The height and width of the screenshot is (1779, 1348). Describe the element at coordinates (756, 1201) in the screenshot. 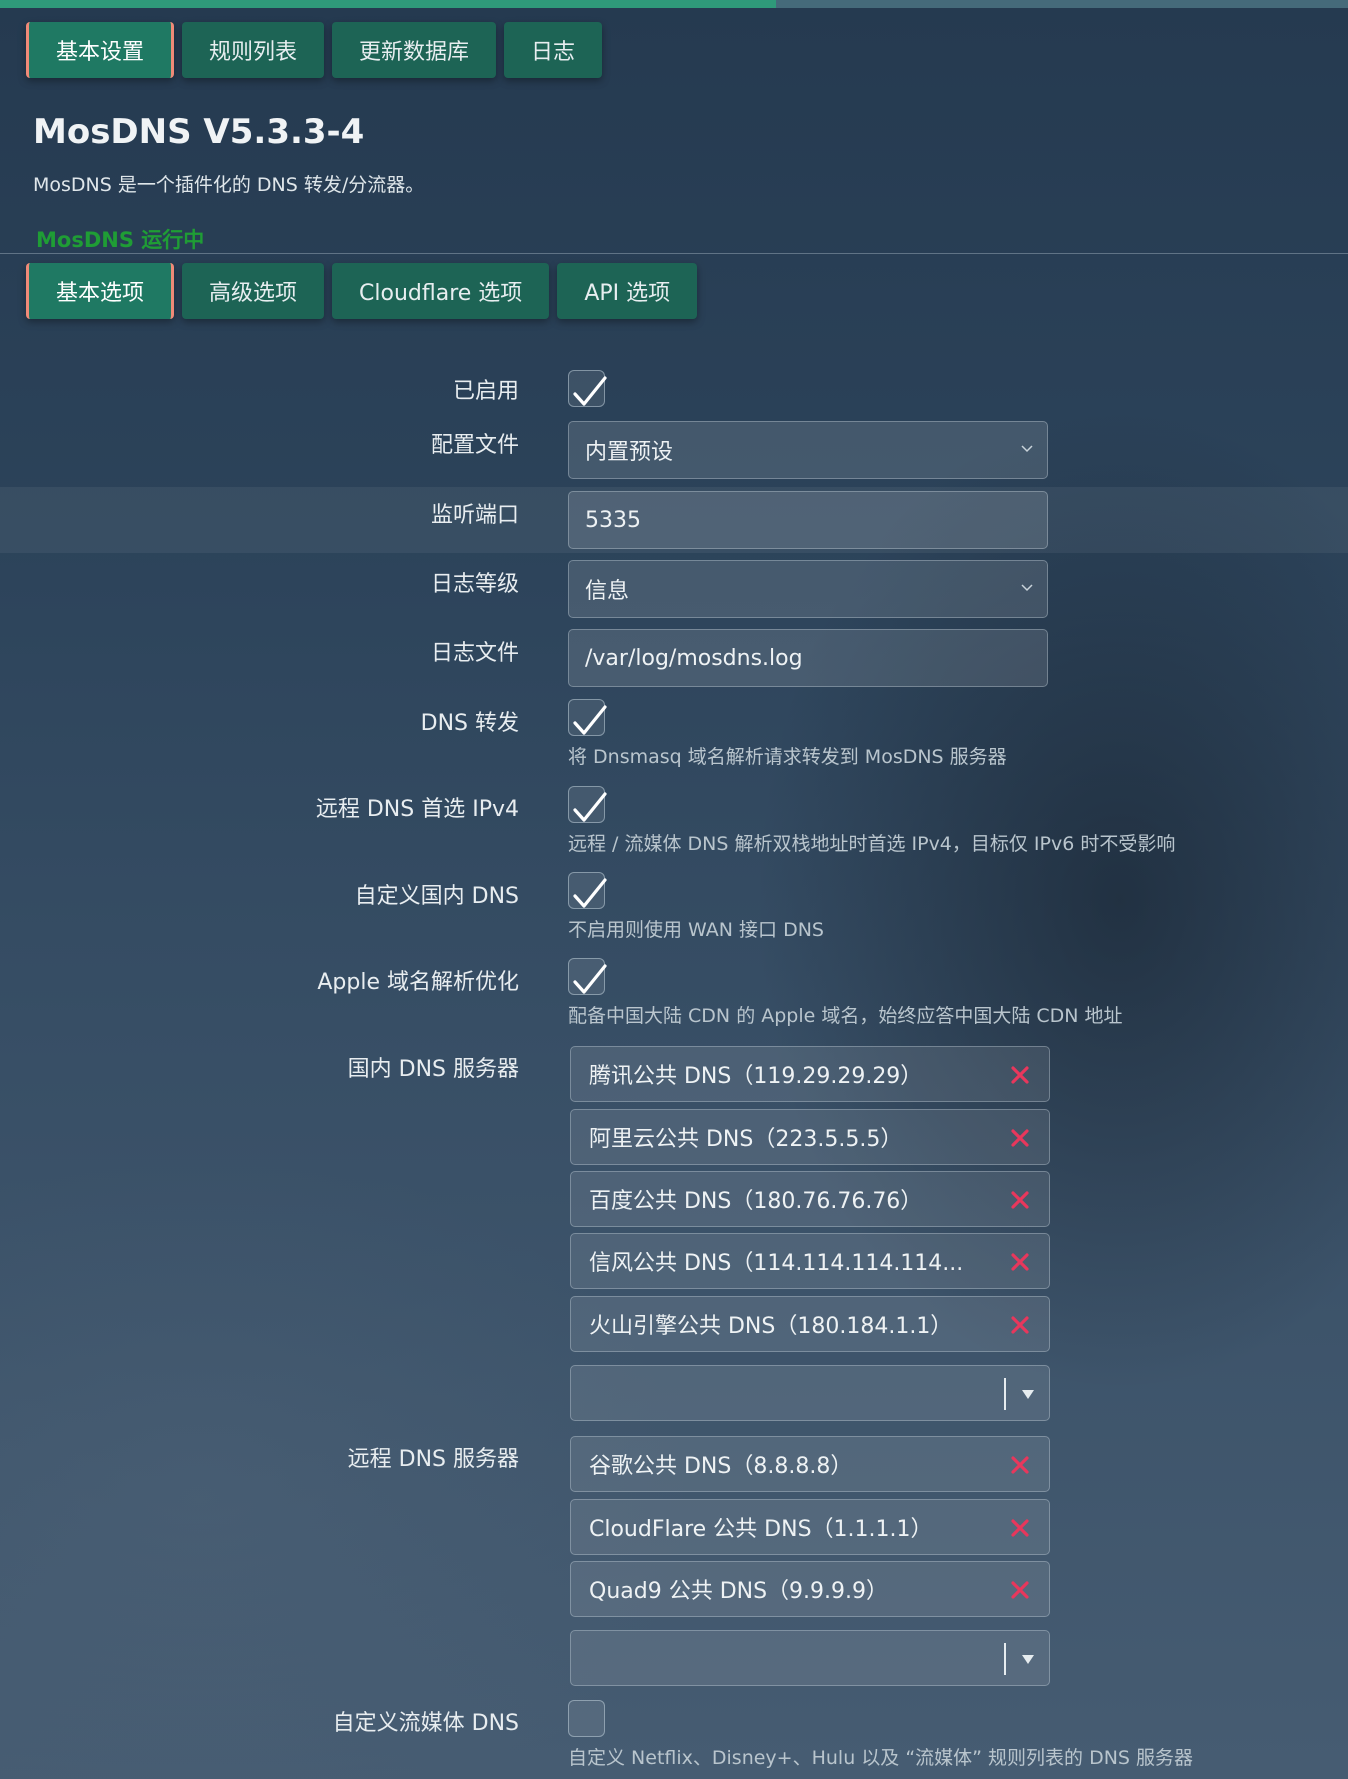

I see `local-dns-item-label: 百度公共 DNS（180.76.76.76）` at that location.